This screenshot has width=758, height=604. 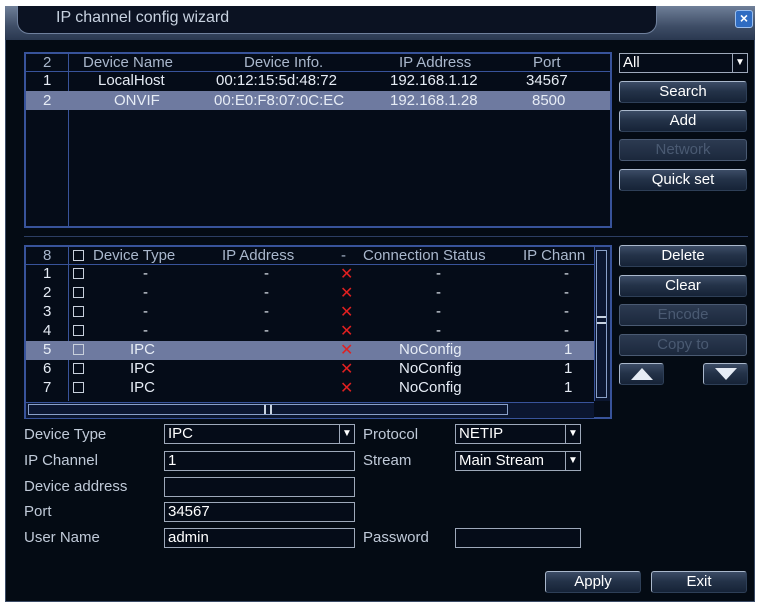 I want to click on clear-button: Clear, so click(x=683, y=286).